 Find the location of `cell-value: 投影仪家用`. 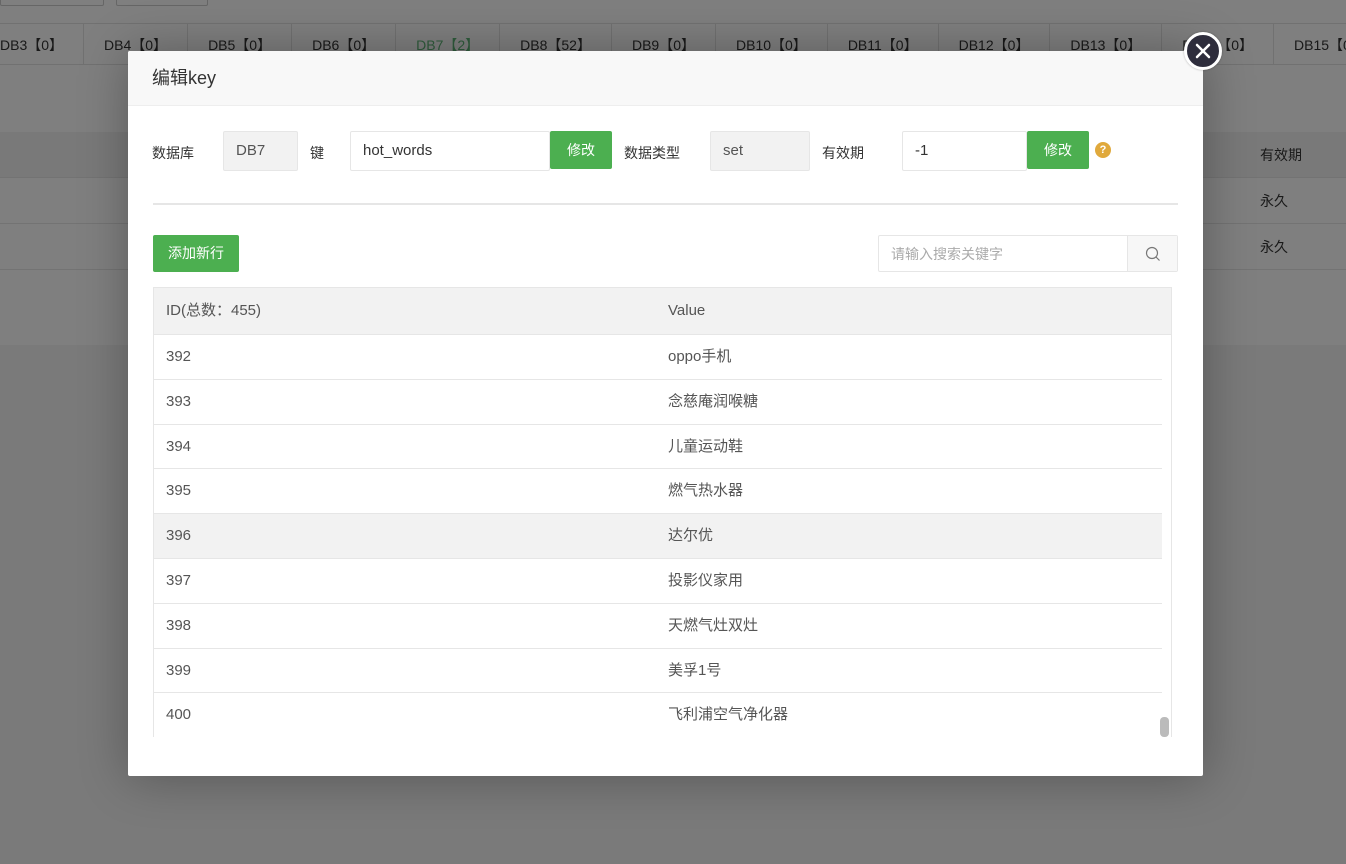

cell-value: 投影仪家用 is located at coordinates (706, 580).